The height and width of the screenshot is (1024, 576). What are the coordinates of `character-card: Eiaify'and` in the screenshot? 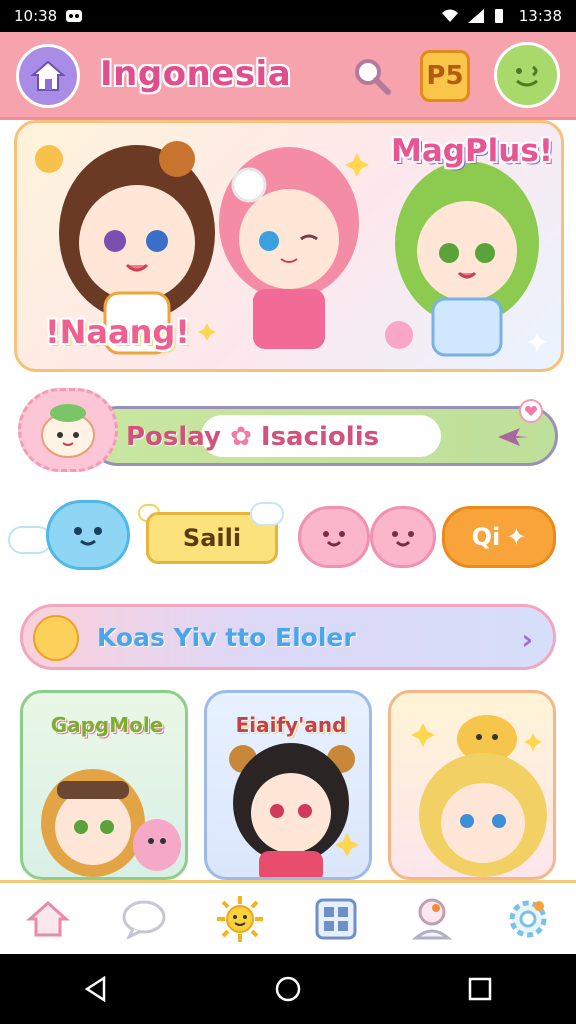 It's located at (288, 785).